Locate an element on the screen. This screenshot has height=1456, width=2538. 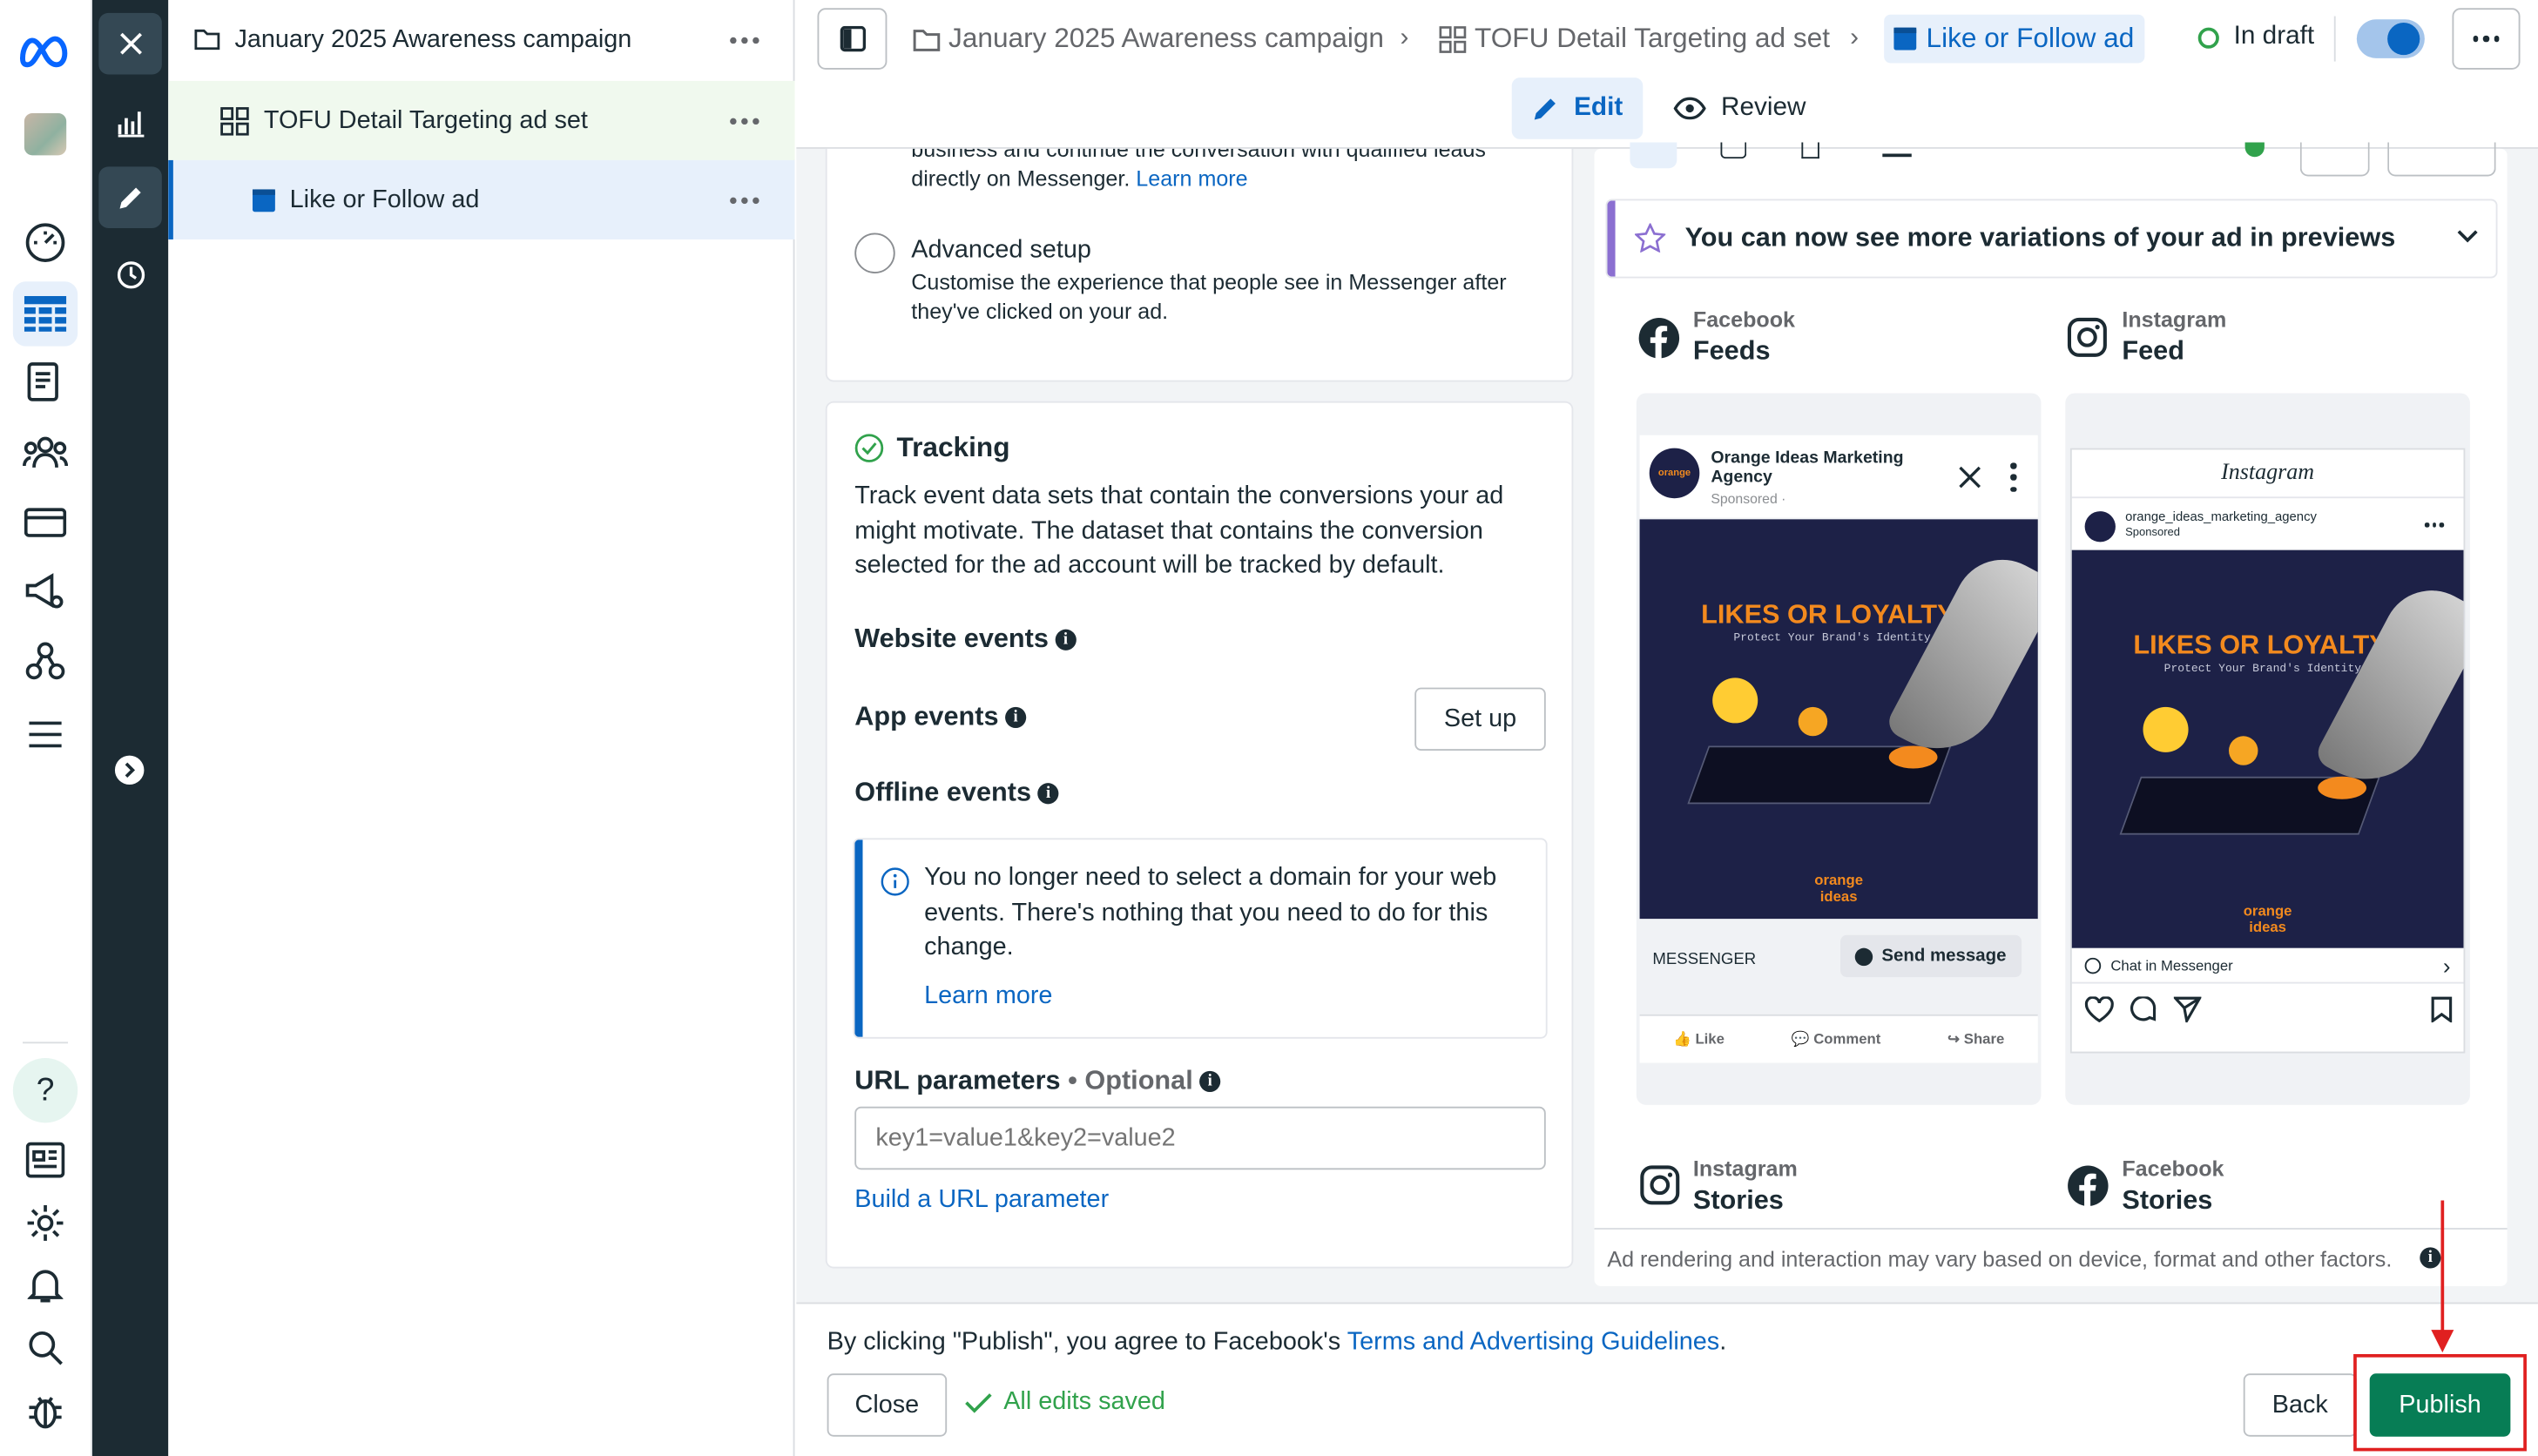
all-tools-menu-icon is located at coordinates (45, 734).